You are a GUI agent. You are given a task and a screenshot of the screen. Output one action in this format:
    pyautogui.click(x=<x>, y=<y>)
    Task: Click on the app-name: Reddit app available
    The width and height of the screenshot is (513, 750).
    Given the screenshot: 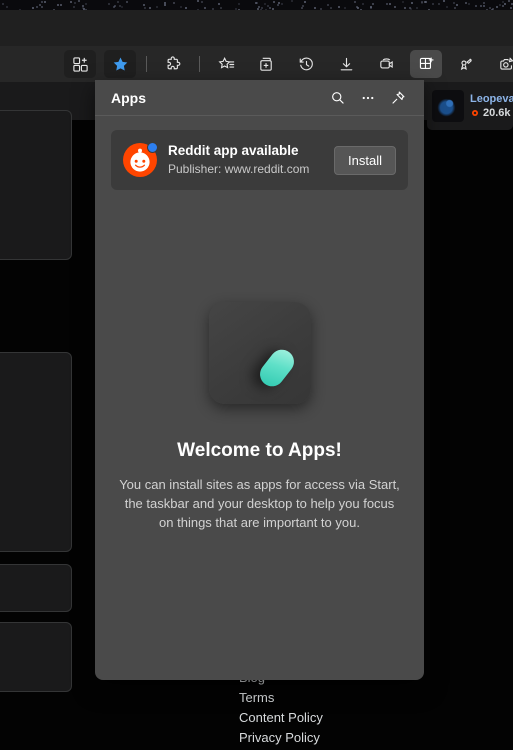 What is the action you would take?
    pyautogui.click(x=233, y=150)
    